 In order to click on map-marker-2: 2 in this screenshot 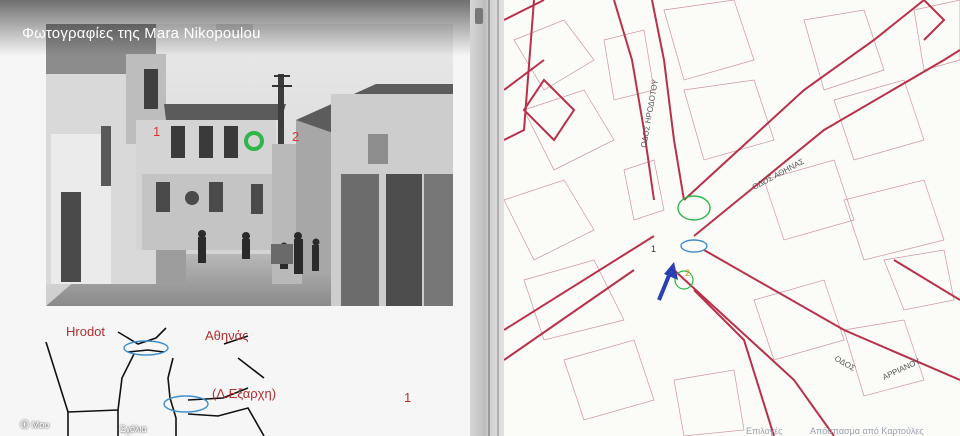, I will do `click(687, 273)`.